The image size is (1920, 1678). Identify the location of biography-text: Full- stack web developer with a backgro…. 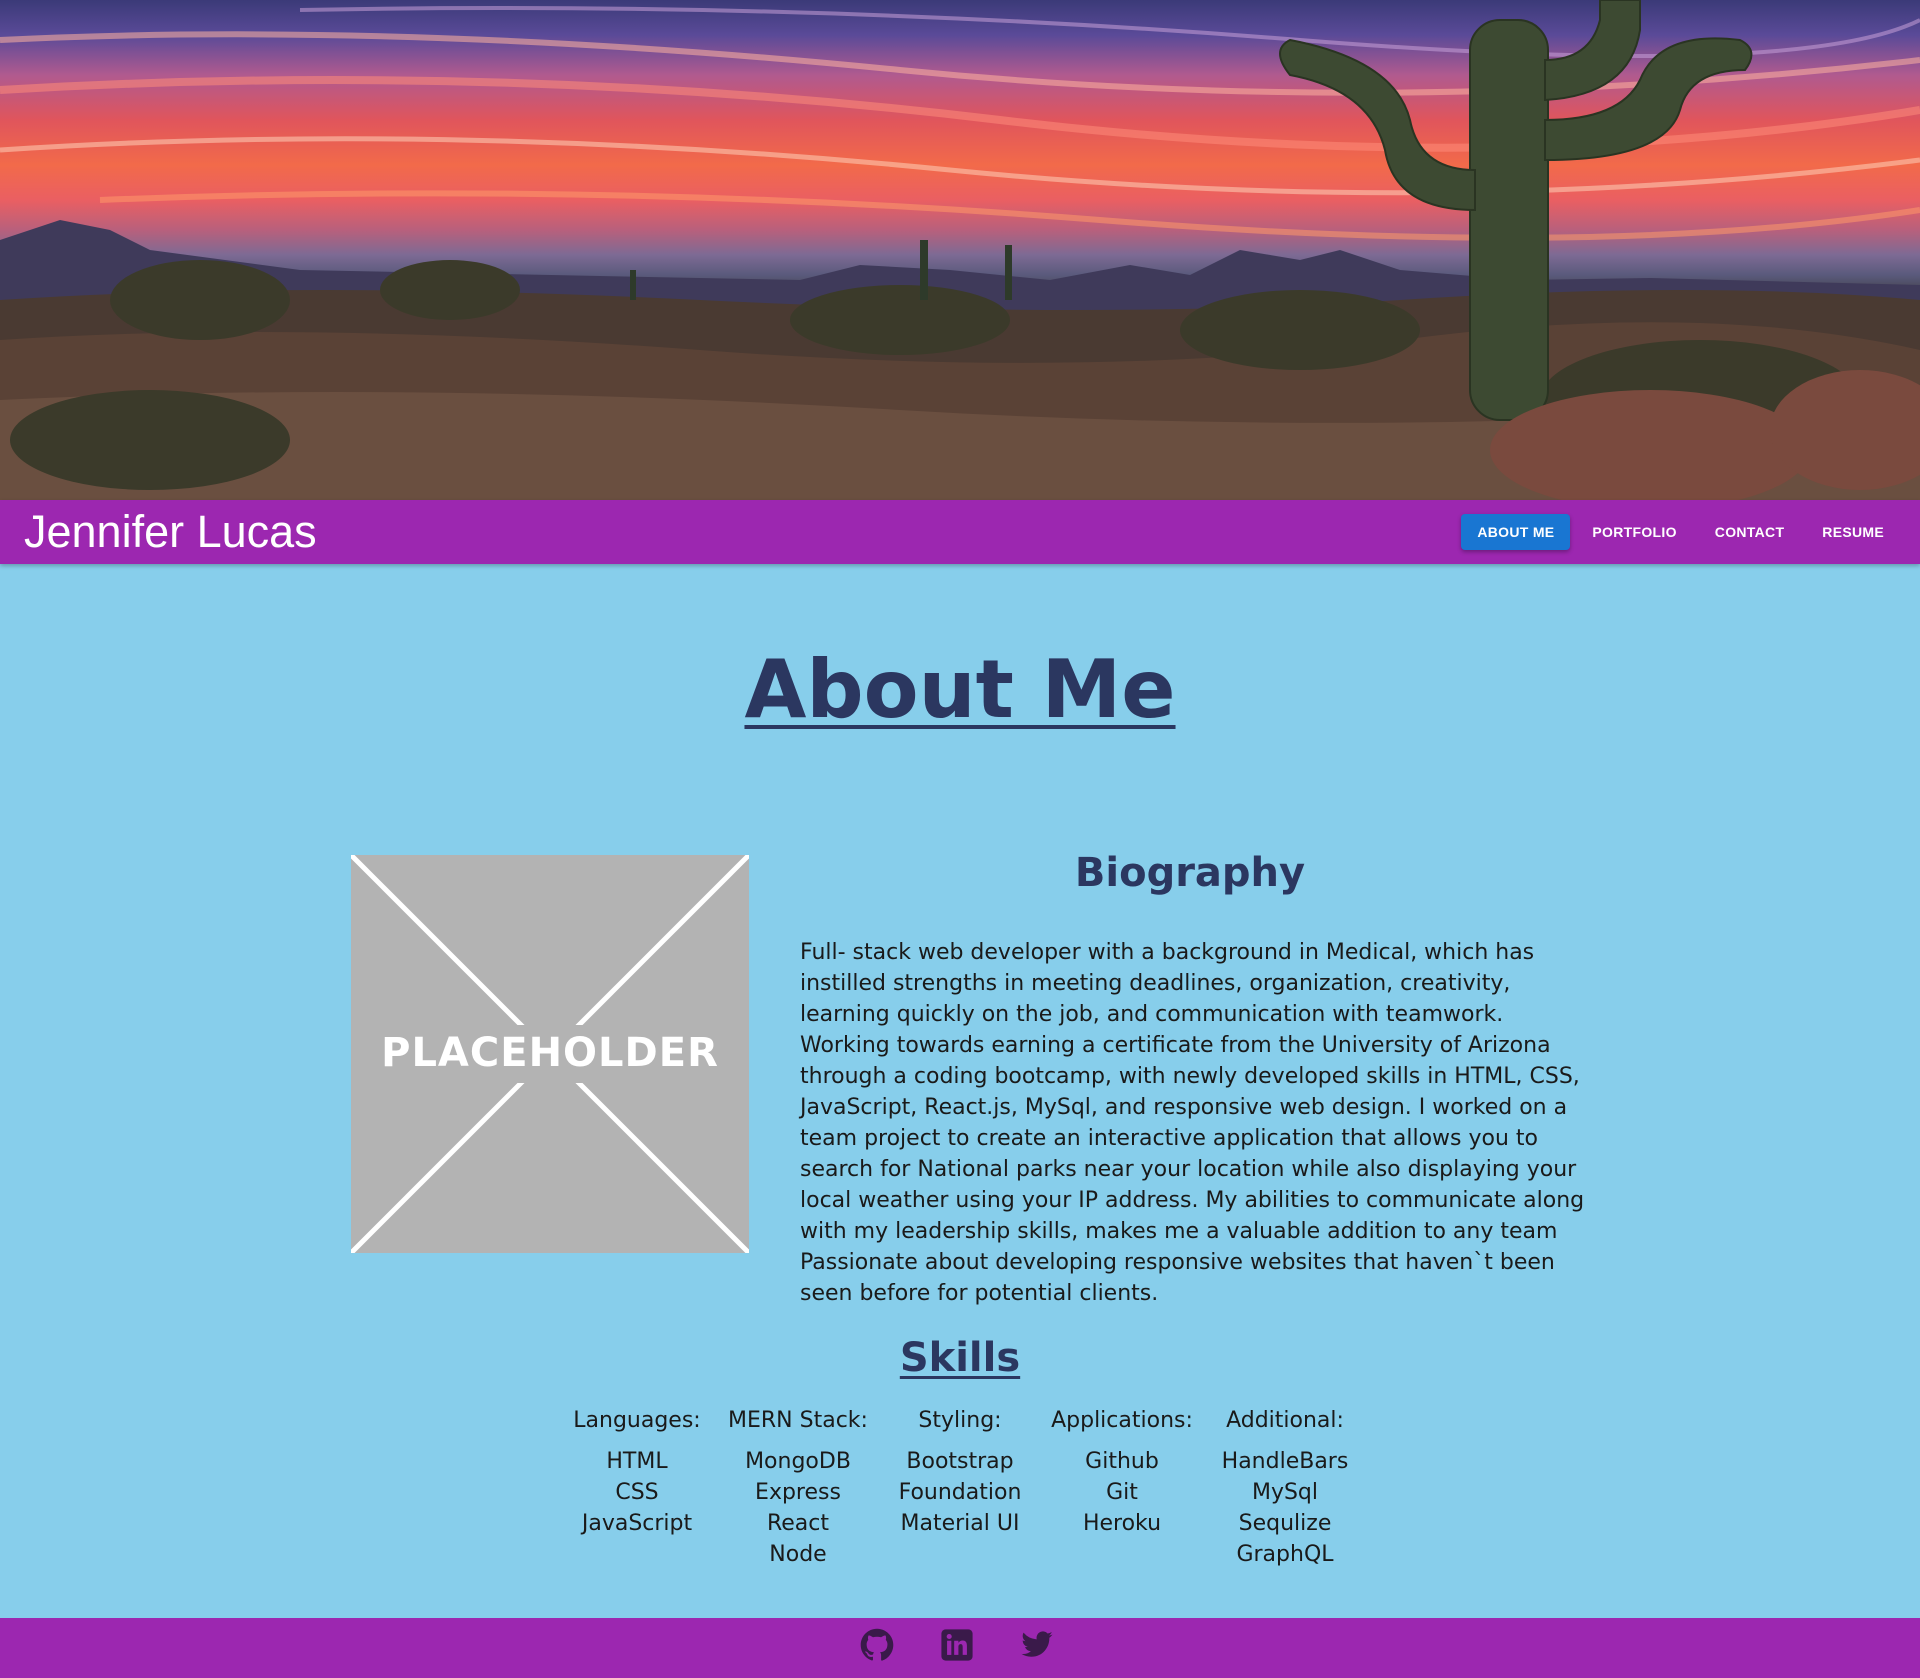
(1192, 1123).